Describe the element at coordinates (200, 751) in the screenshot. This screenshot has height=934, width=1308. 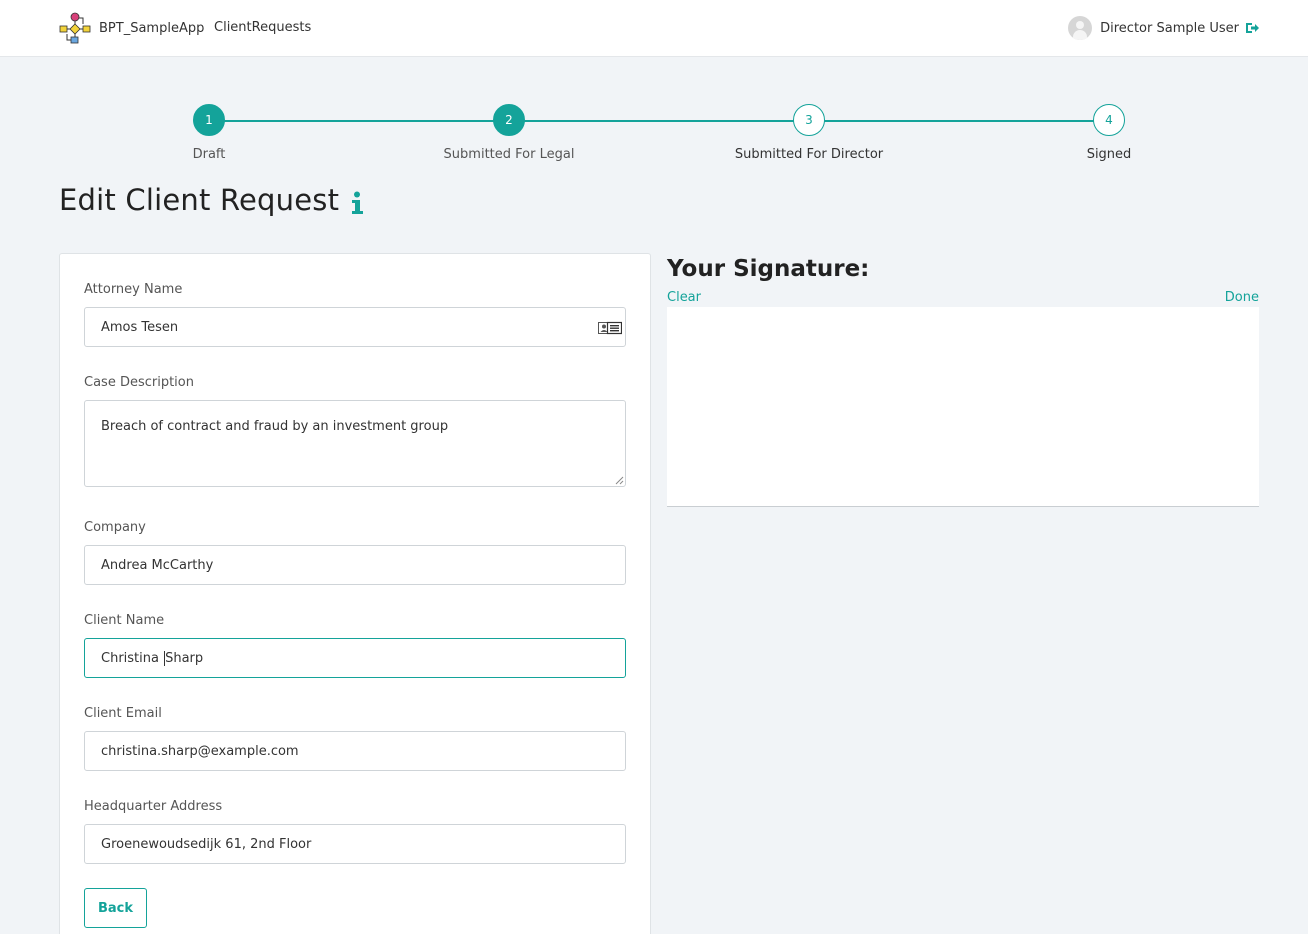
I see `client-email-value: christina.sharp@example.com` at that location.